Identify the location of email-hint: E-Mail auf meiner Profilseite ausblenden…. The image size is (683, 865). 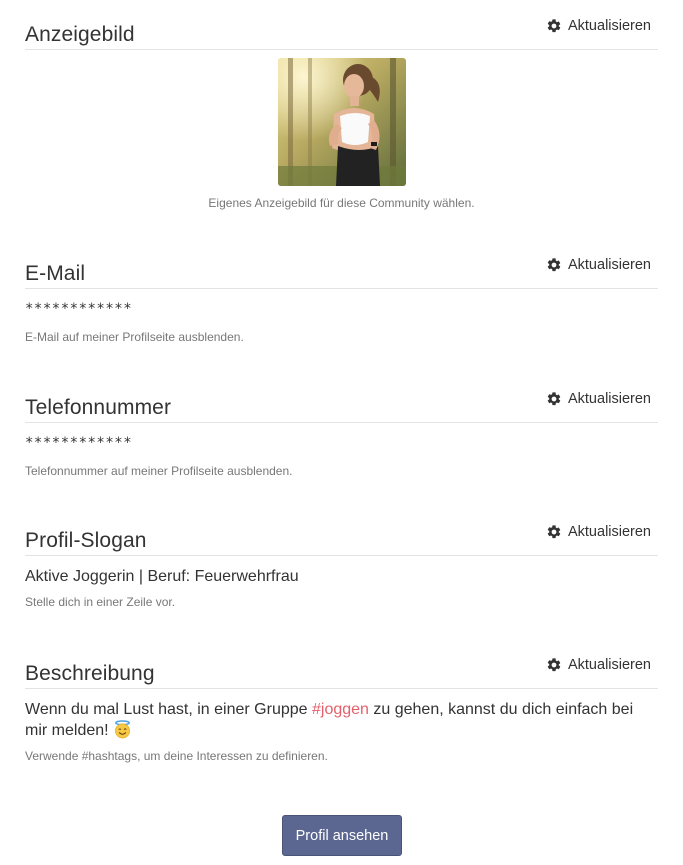
(134, 337).